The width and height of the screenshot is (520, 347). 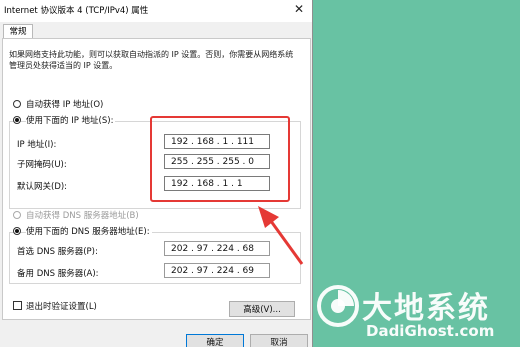 I want to click on watermark-subtitle: DadiGhost.com, so click(x=430, y=331).